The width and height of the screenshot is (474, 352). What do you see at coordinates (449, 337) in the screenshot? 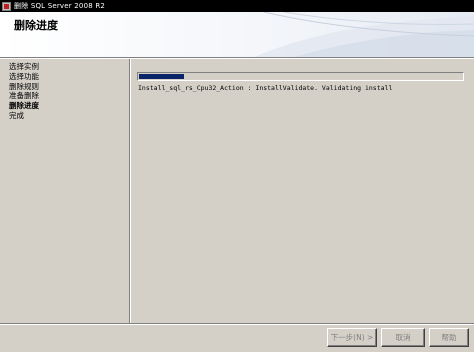
I see `help-button: 帮助` at bounding box center [449, 337].